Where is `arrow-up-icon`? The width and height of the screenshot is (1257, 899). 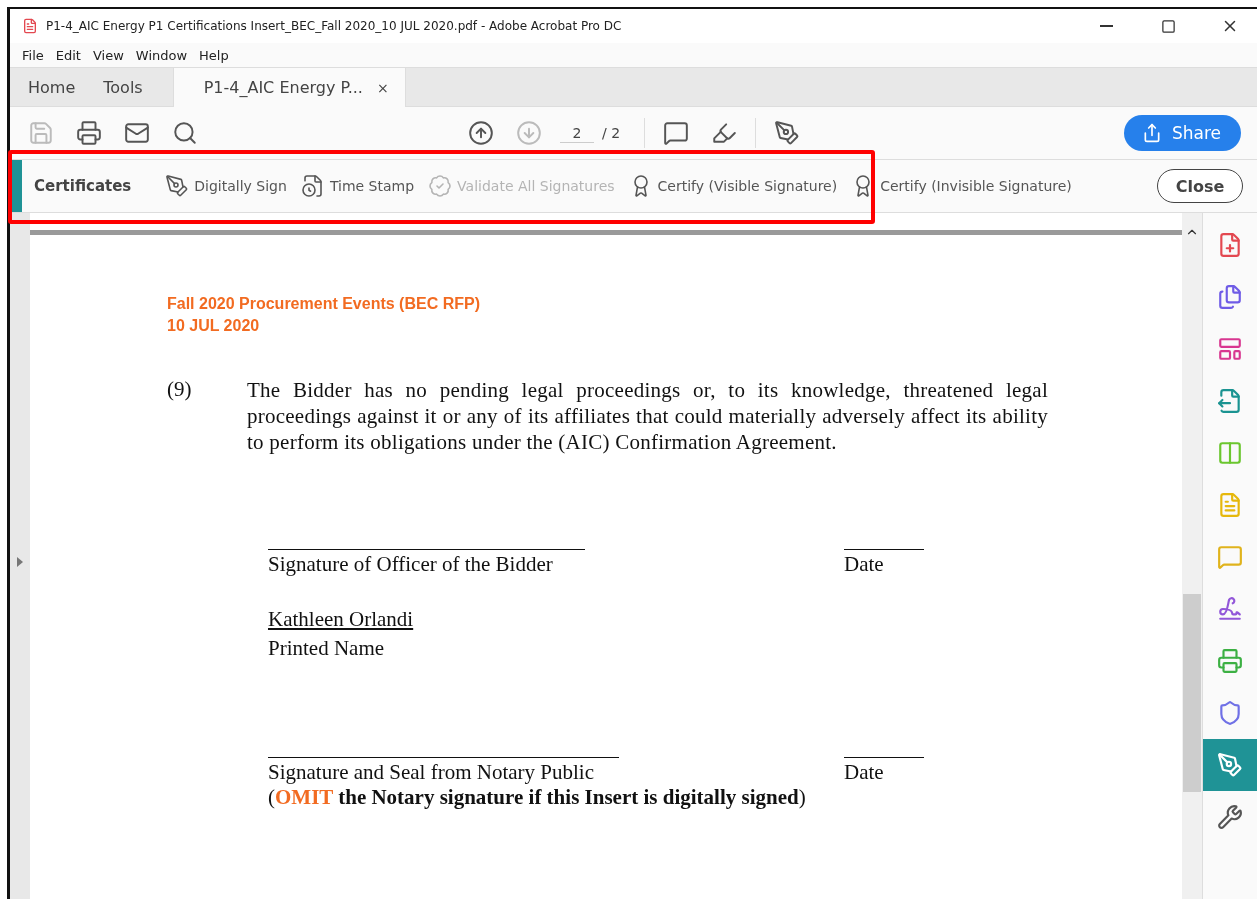 arrow-up-icon is located at coordinates (481, 133).